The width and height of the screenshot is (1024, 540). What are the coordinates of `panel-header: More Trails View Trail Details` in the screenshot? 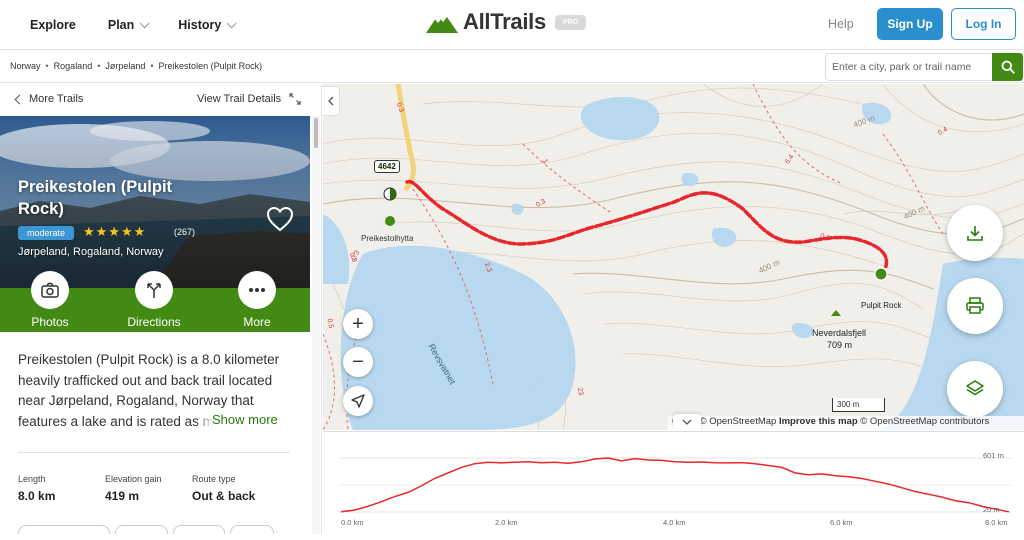 It's located at (160, 100).